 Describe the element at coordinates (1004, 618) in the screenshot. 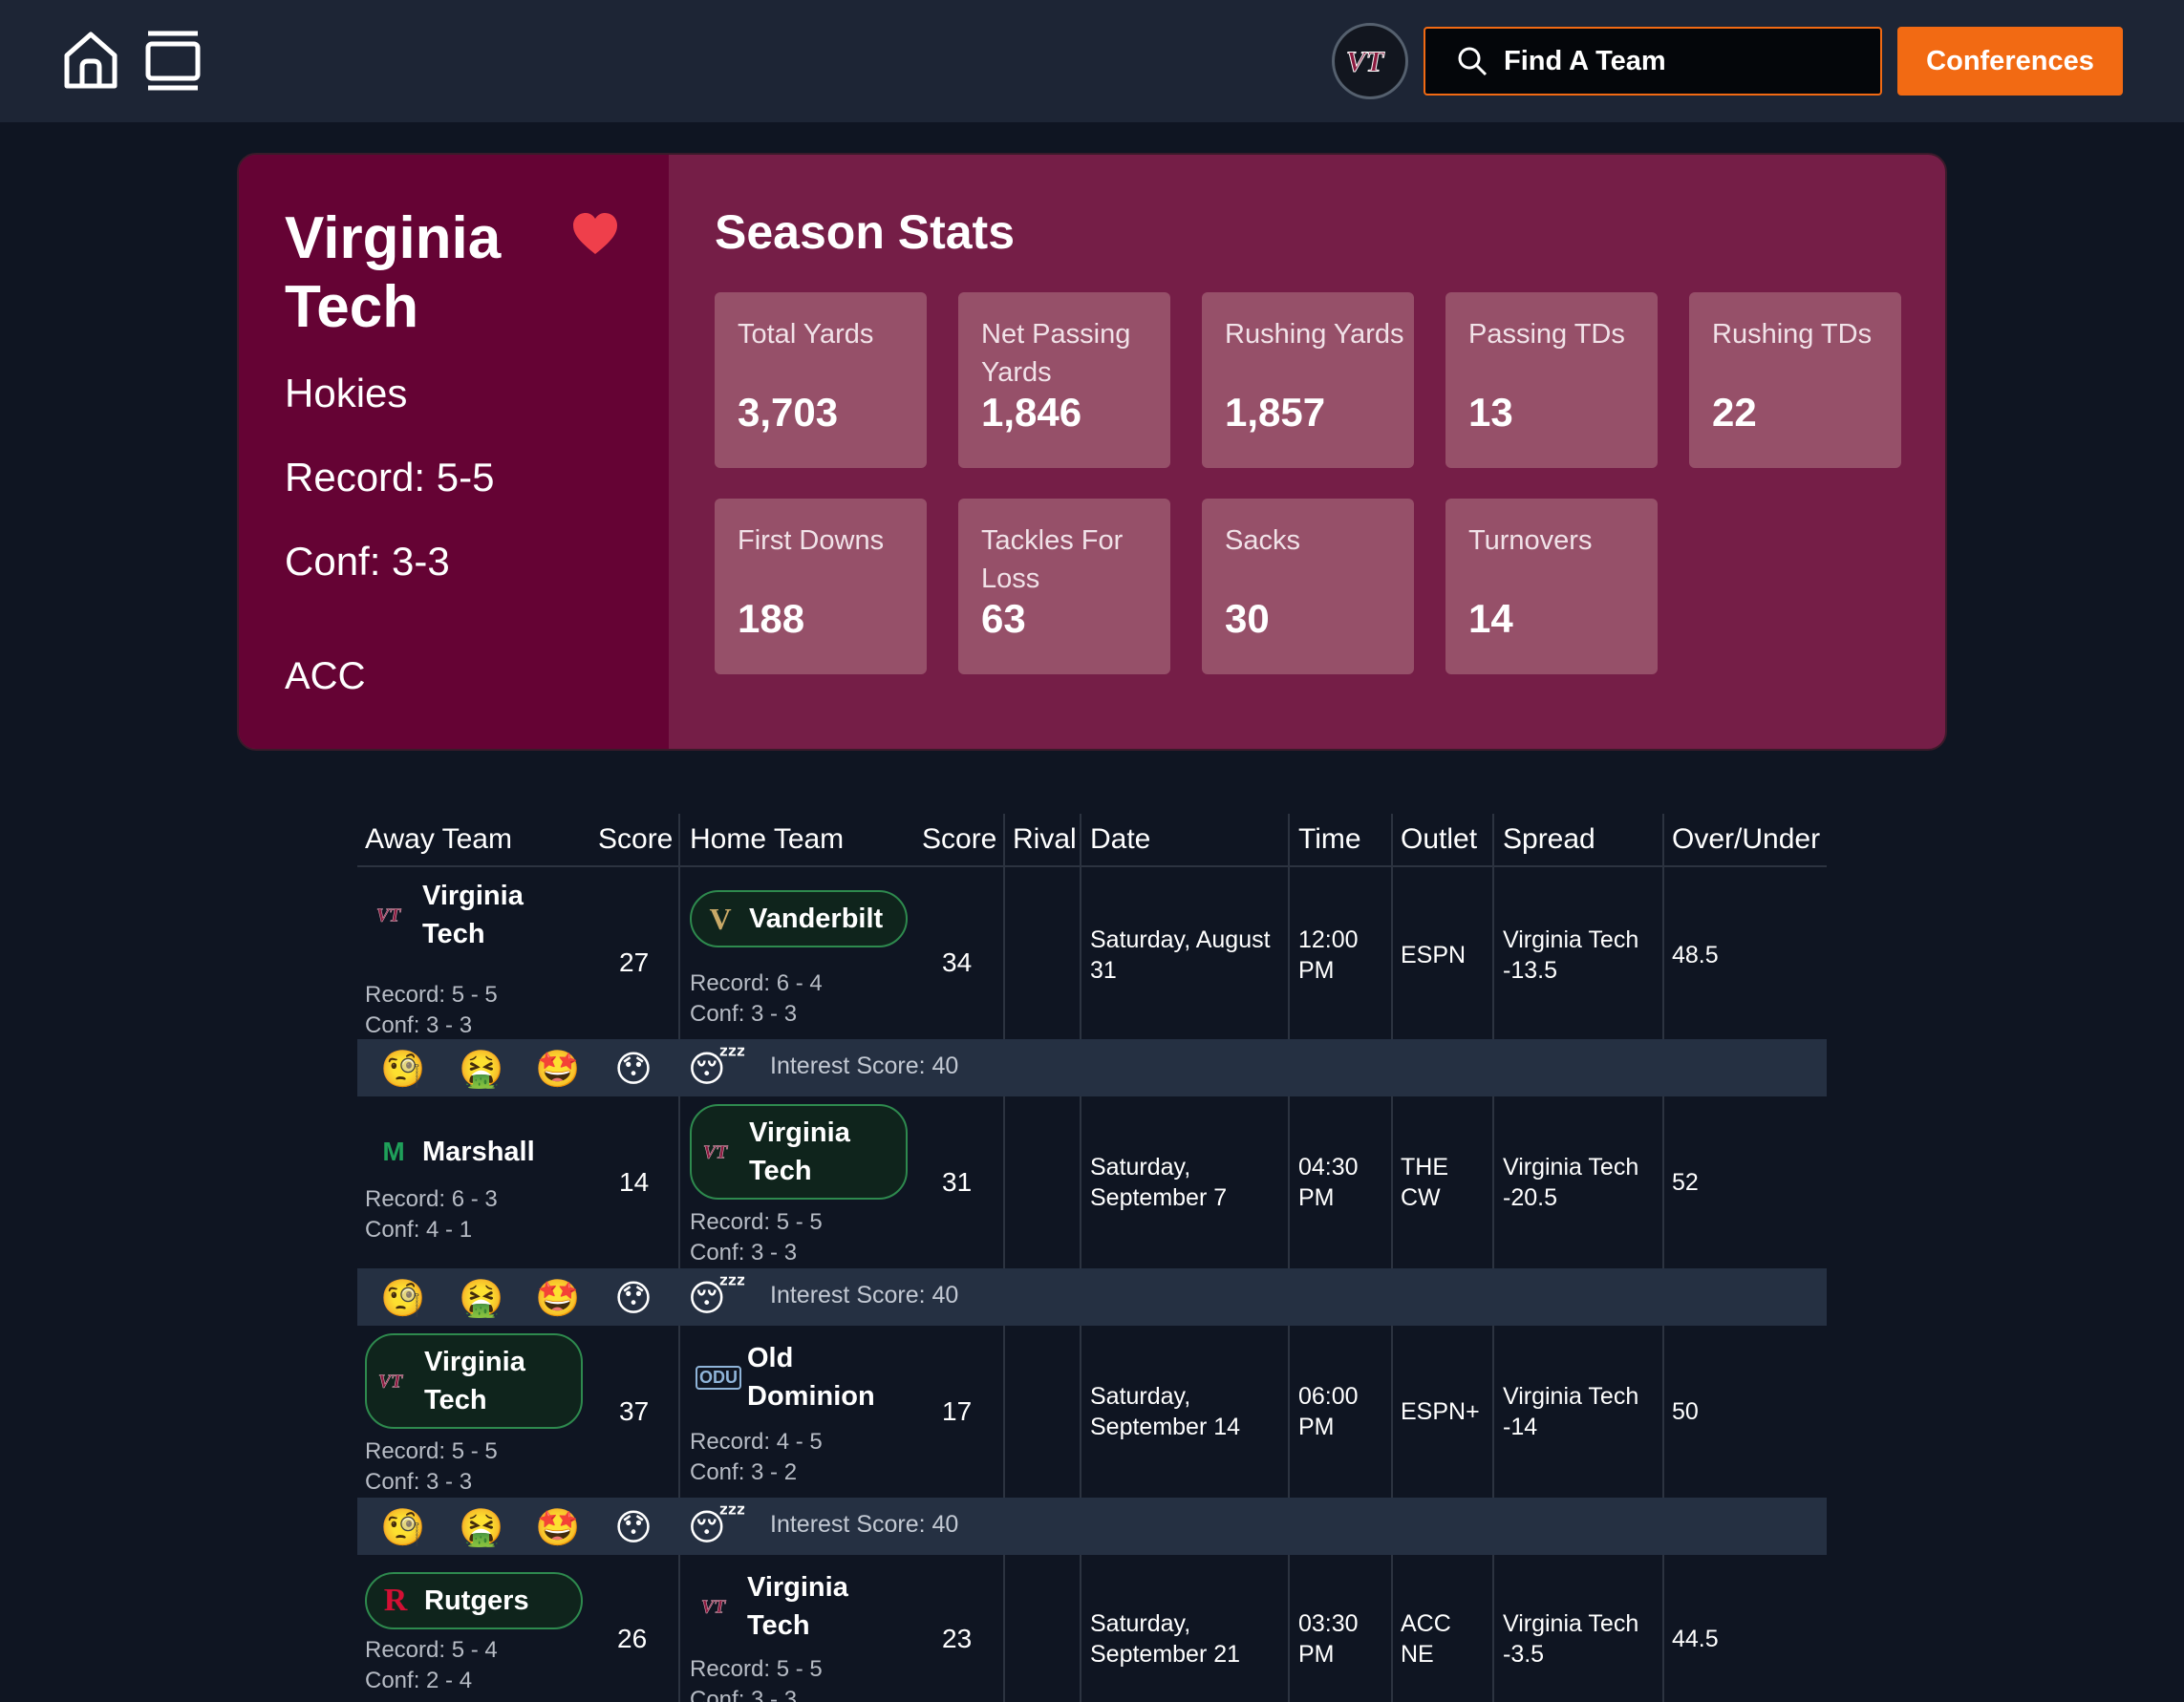

I see `stat-value: 63` at that location.